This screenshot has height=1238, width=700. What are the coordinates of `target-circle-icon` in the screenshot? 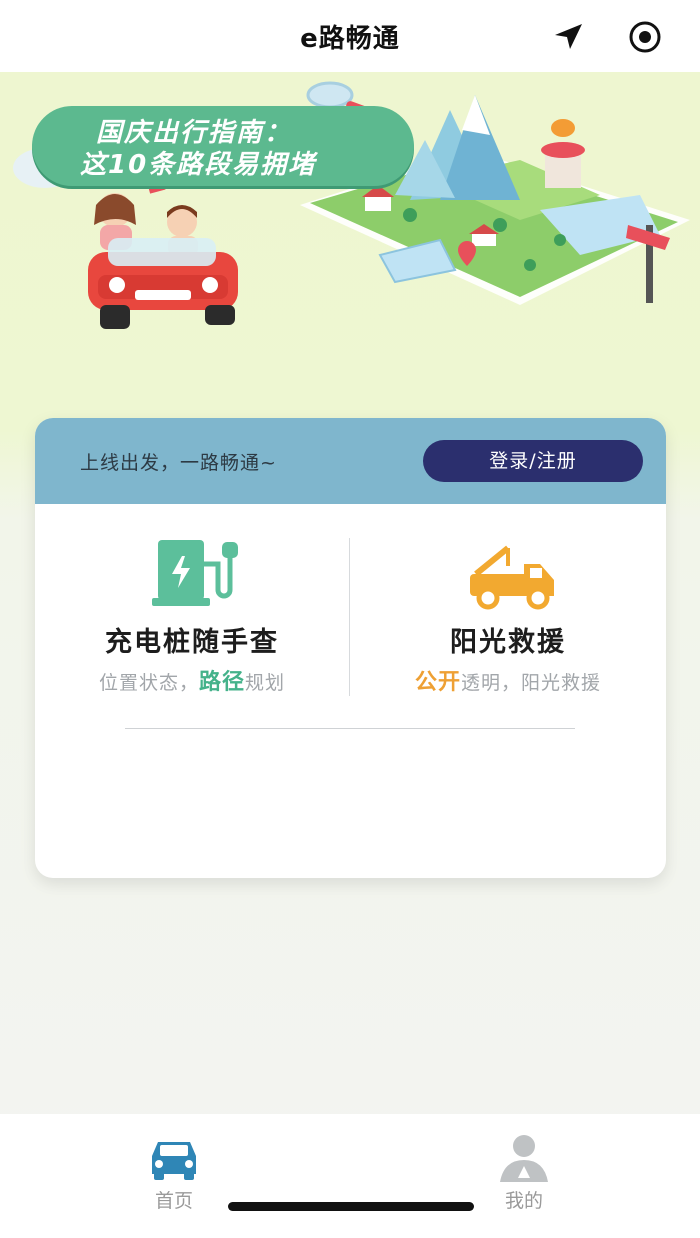 It's located at (645, 37).